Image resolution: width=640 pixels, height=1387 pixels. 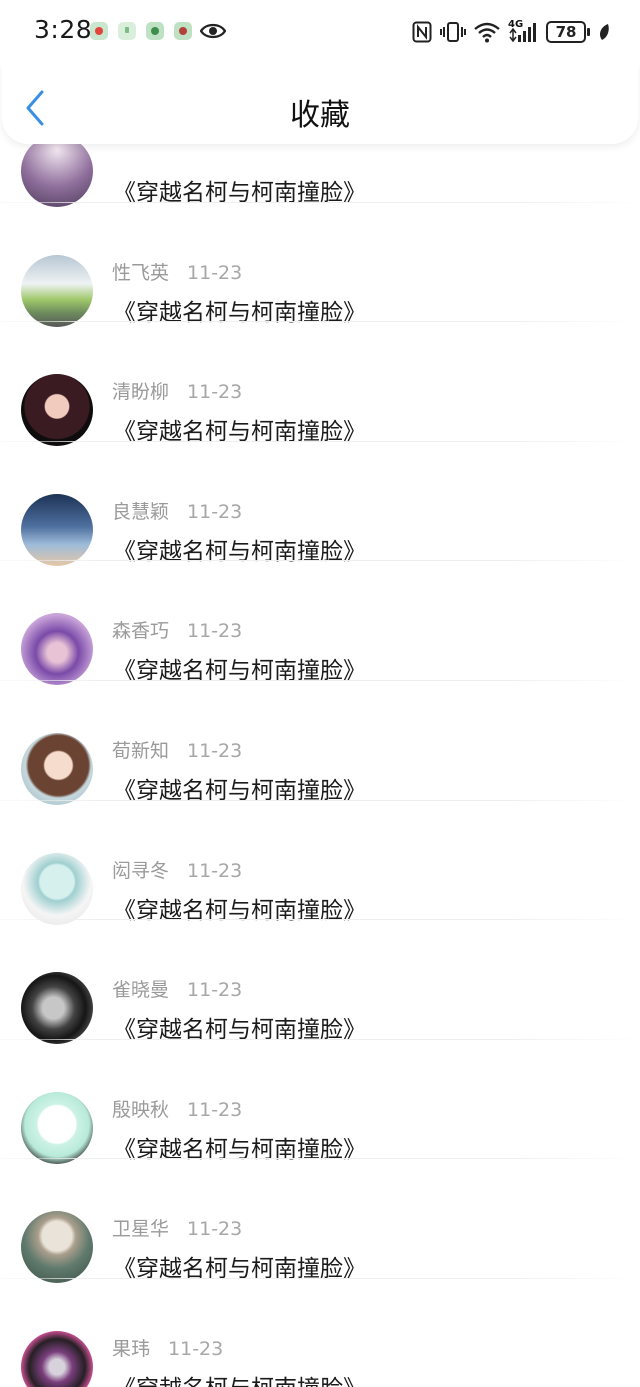 What do you see at coordinates (320, 623) in the screenshot?
I see `favorite-item: 森香巧 11-23 《穿越名柯与柯南撞脸》` at bounding box center [320, 623].